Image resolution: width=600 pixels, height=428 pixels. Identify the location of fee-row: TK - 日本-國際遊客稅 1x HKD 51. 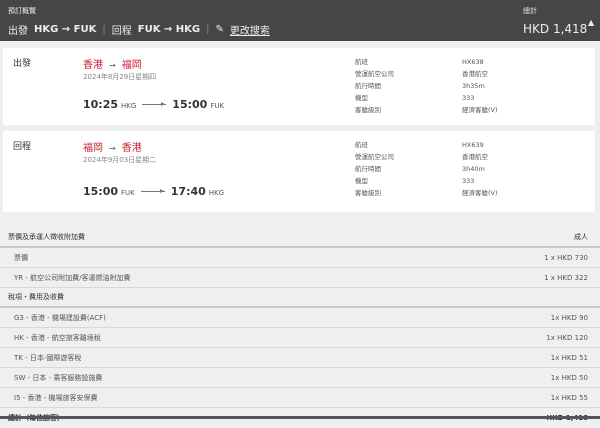
(300, 358).